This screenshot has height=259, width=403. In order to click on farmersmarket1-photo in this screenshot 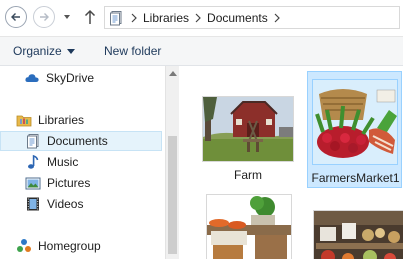, I will do `click(355, 122)`.